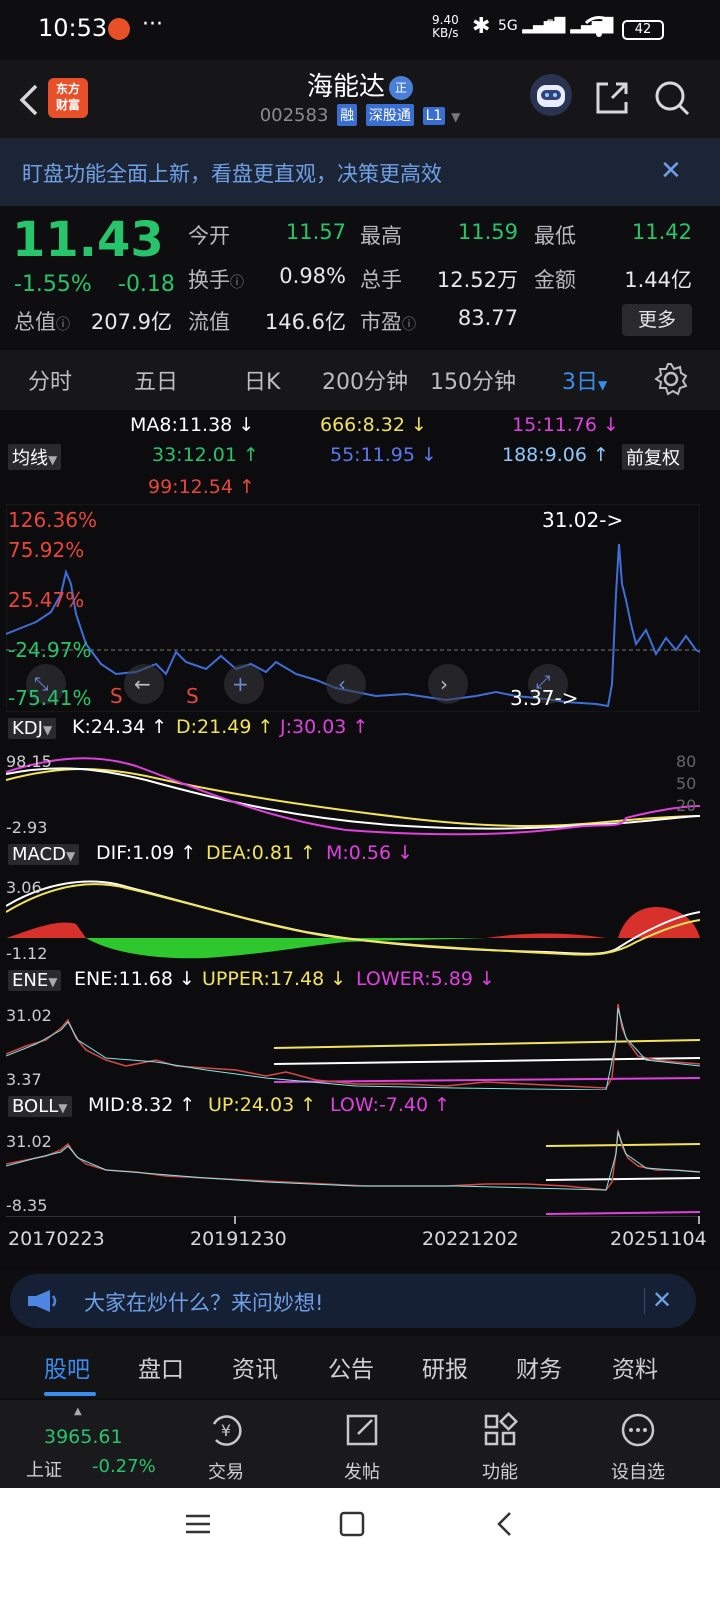  What do you see at coordinates (347, 115) in the screenshot?
I see `tag-margin: 融` at bounding box center [347, 115].